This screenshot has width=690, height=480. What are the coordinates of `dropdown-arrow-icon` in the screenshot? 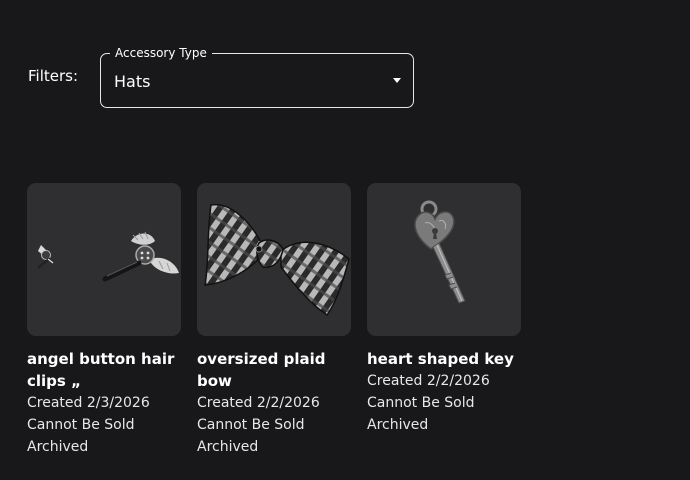 It's located at (397, 80).